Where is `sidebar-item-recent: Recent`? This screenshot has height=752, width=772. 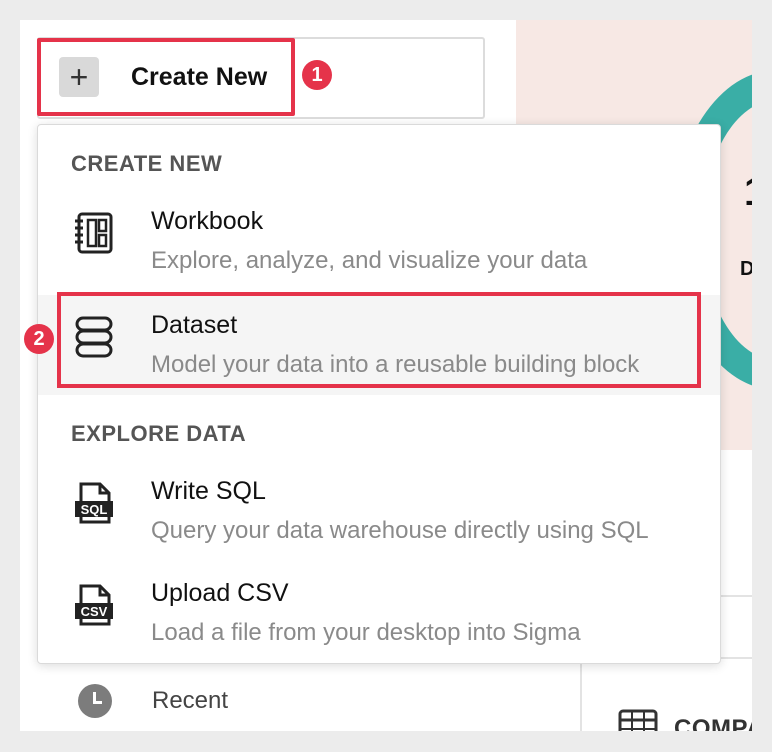
sidebar-item-recent: Recent is located at coordinates (153, 701).